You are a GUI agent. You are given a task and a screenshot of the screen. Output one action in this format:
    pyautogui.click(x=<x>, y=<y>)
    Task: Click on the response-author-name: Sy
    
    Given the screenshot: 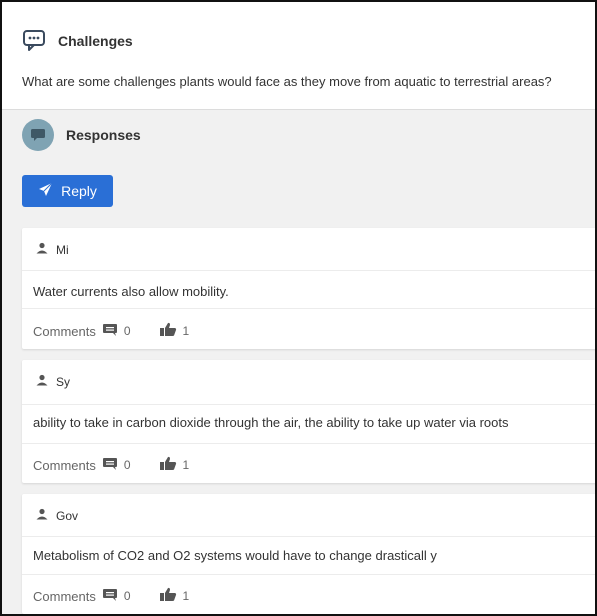 What is the action you would take?
    pyautogui.click(x=63, y=381)
    